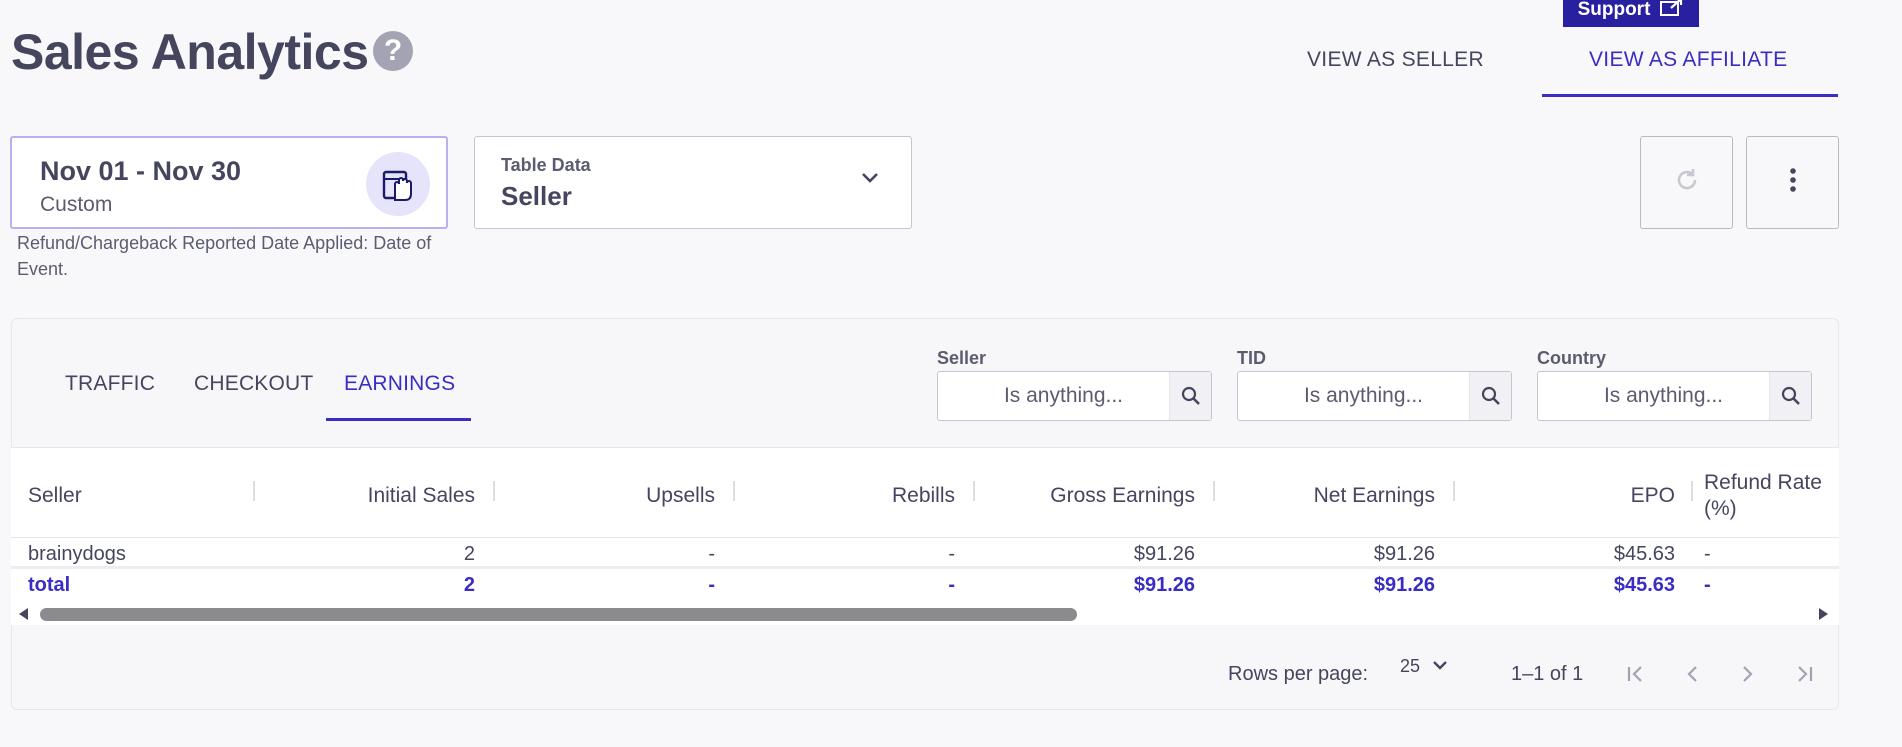 The width and height of the screenshot is (1902, 747). What do you see at coordinates (711, 585) in the screenshot?
I see `total-upsells: -` at bounding box center [711, 585].